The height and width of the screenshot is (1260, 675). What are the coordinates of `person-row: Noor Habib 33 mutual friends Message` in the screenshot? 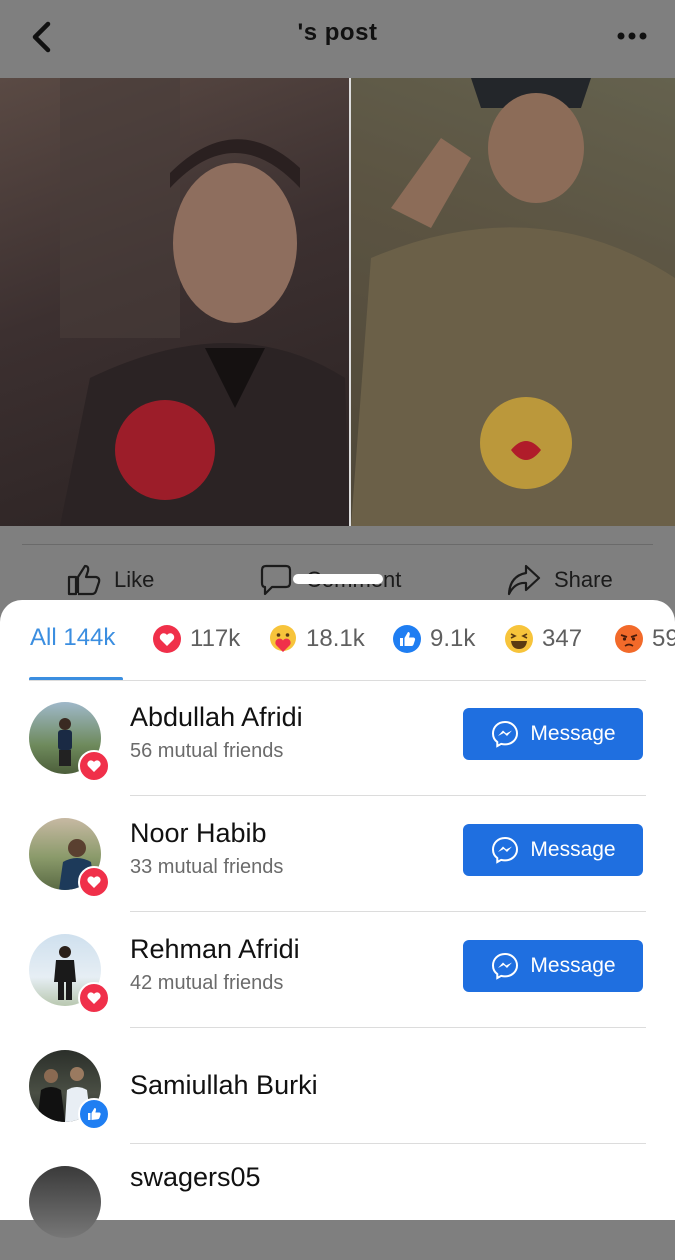 It's located at (337, 854).